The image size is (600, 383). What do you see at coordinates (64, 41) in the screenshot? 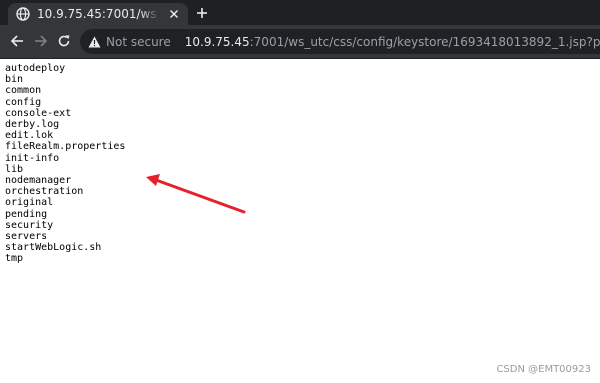
I see `reload-icon` at bounding box center [64, 41].